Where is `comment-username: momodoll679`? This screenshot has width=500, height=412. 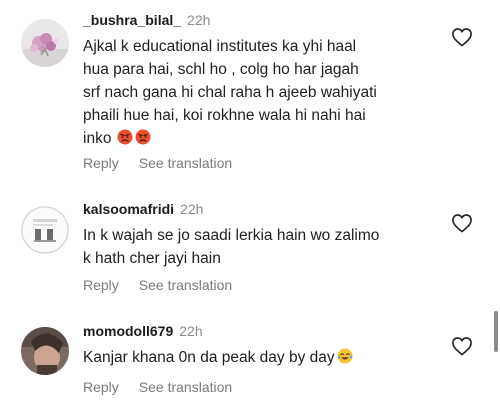 comment-username: momodoll679 is located at coordinates (128, 331).